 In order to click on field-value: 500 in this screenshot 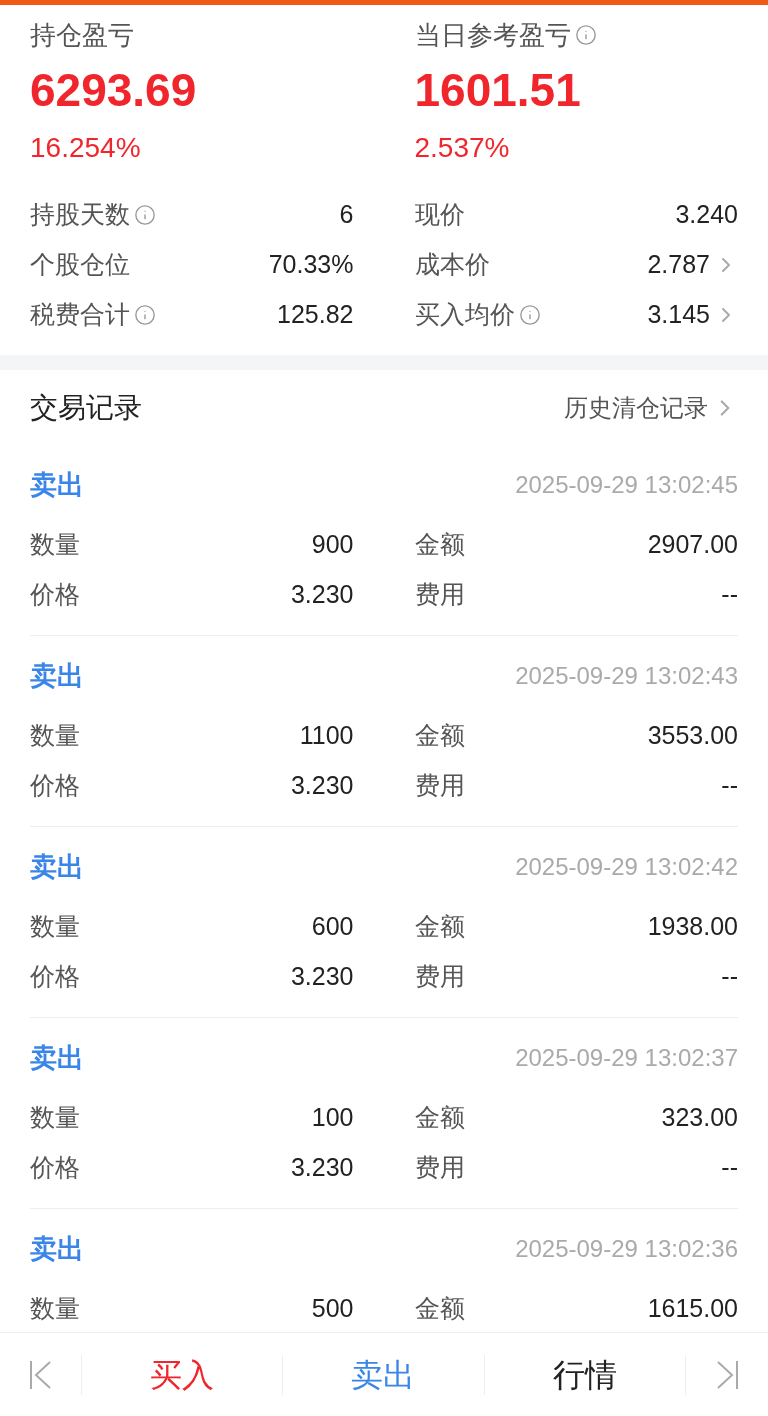, I will do `click(332, 1309)`.